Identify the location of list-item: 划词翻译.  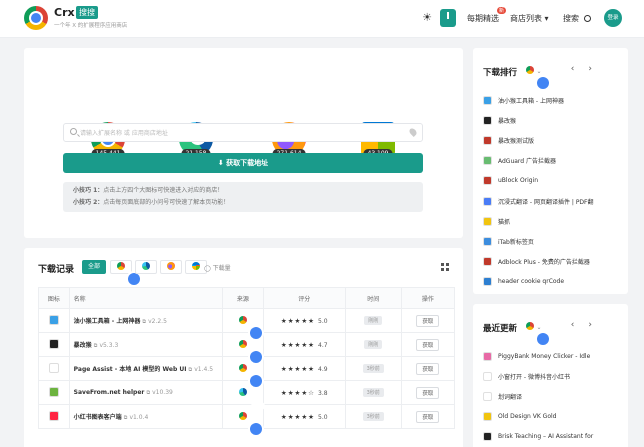
(553, 396).